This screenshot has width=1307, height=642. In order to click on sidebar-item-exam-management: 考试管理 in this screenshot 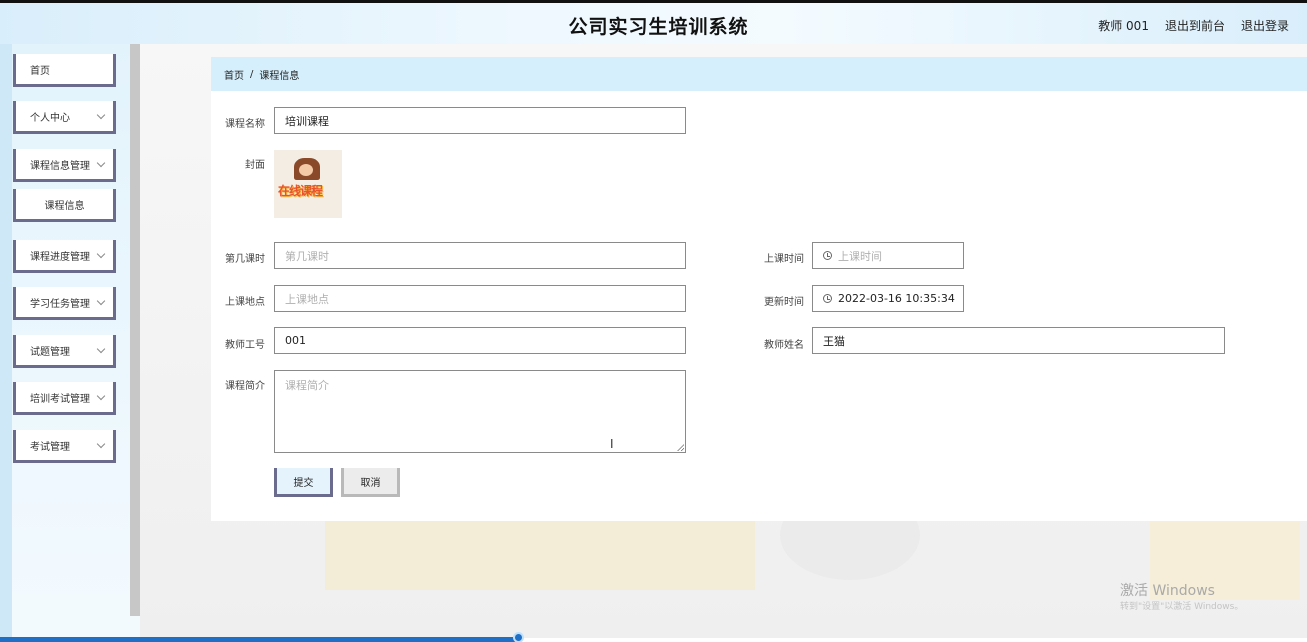, I will do `click(64, 446)`.